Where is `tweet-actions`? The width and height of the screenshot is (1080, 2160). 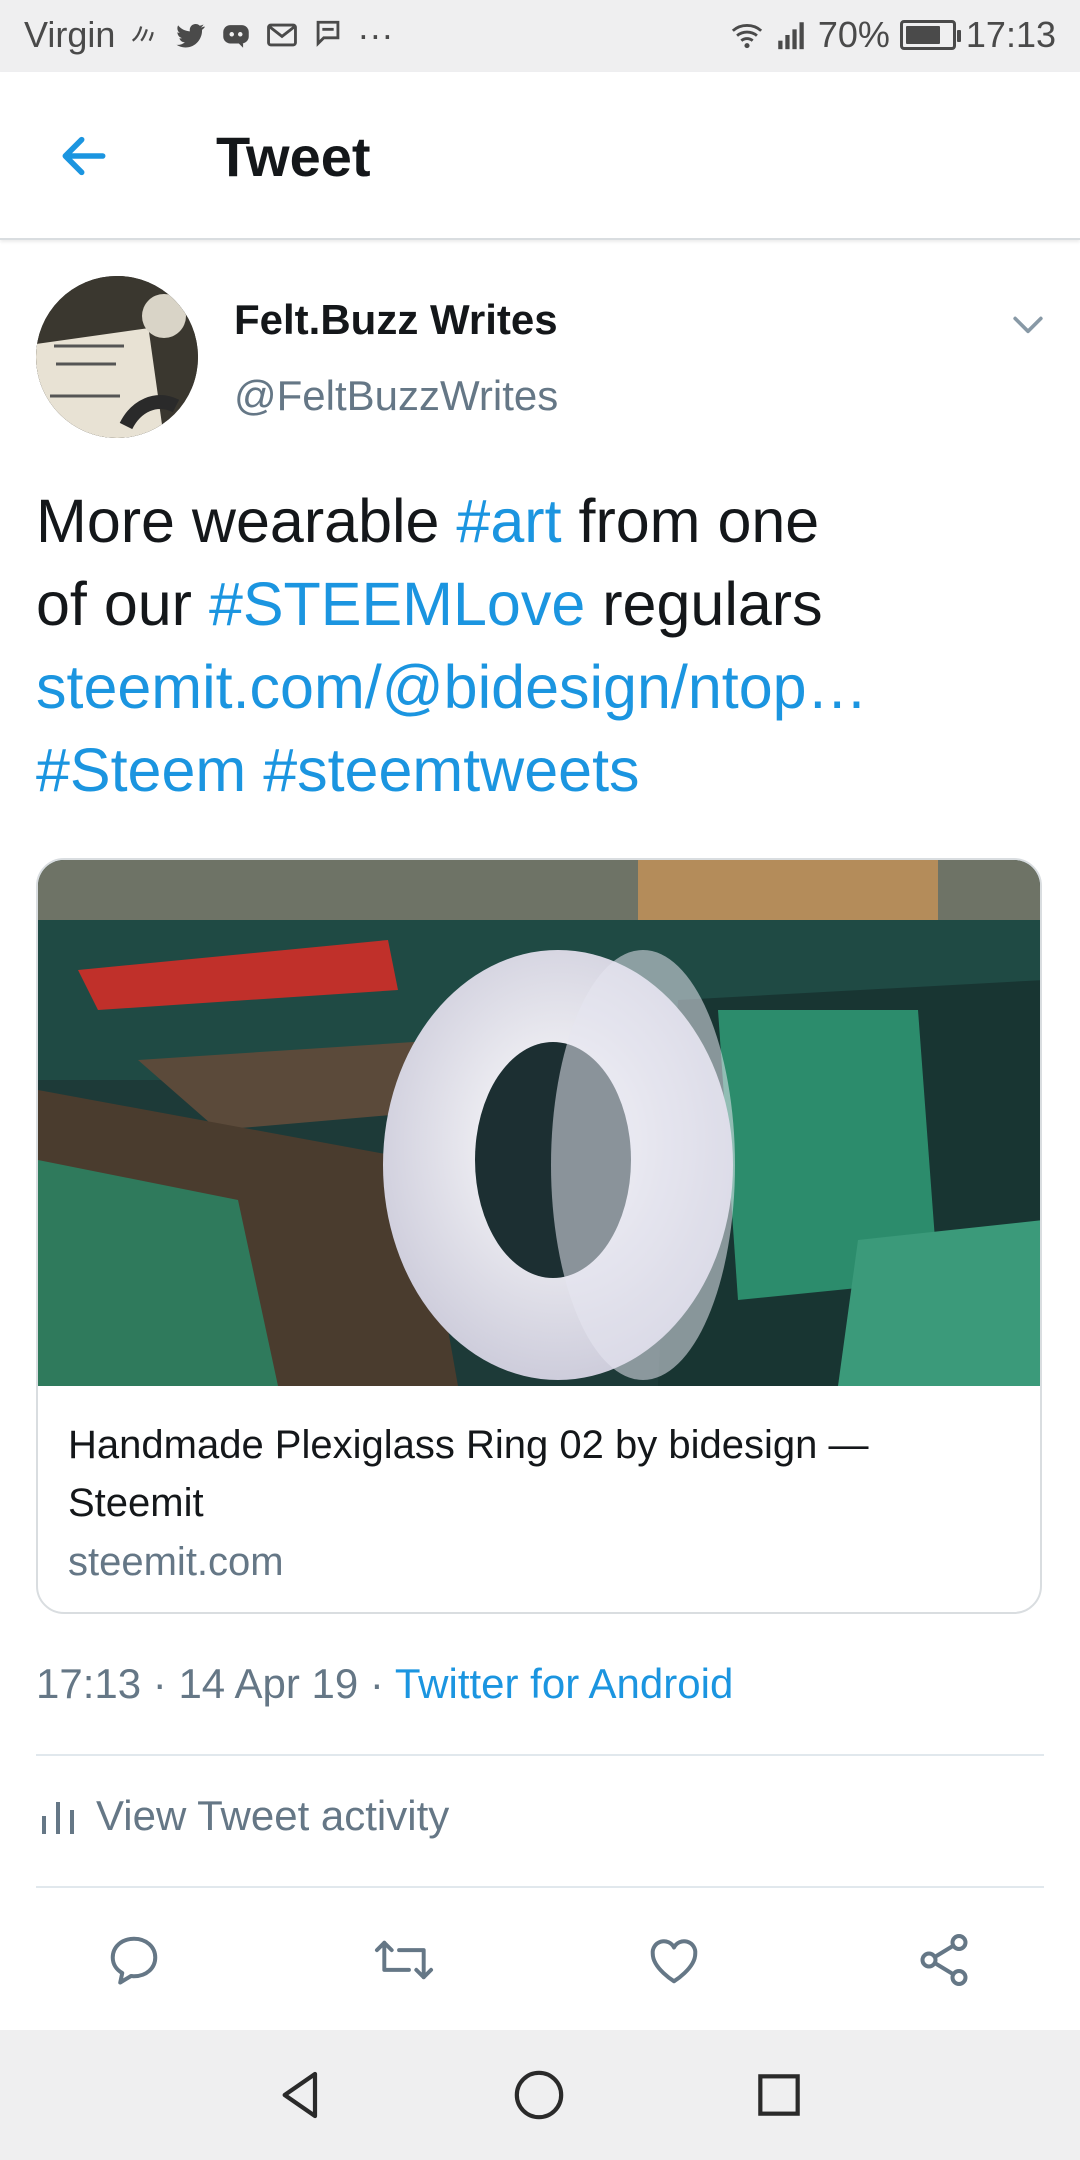
tweet-actions is located at coordinates (540, 1960).